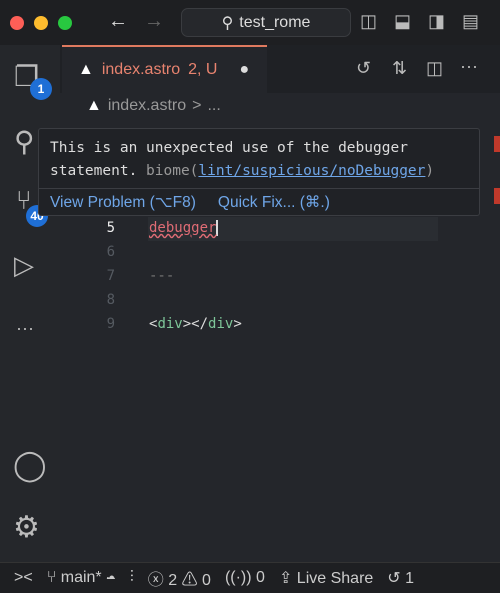  What do you see at coordinates (132, 578) in the screenshot?
I see `git-graph-icon: ⫶` at bounding box center [132, 578].